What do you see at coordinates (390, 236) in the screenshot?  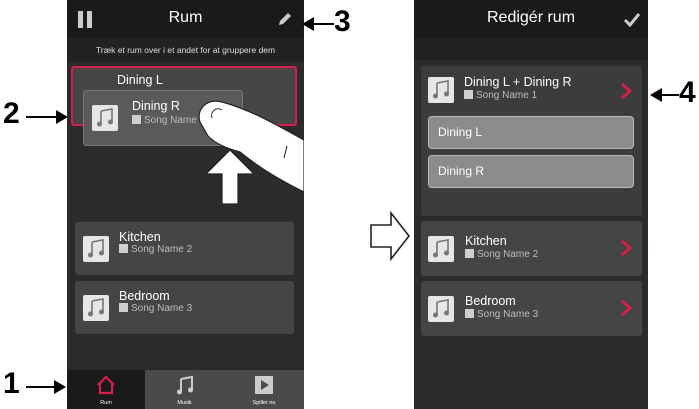 I see `transition-arrow-icon` at bounding box center [390, 236].